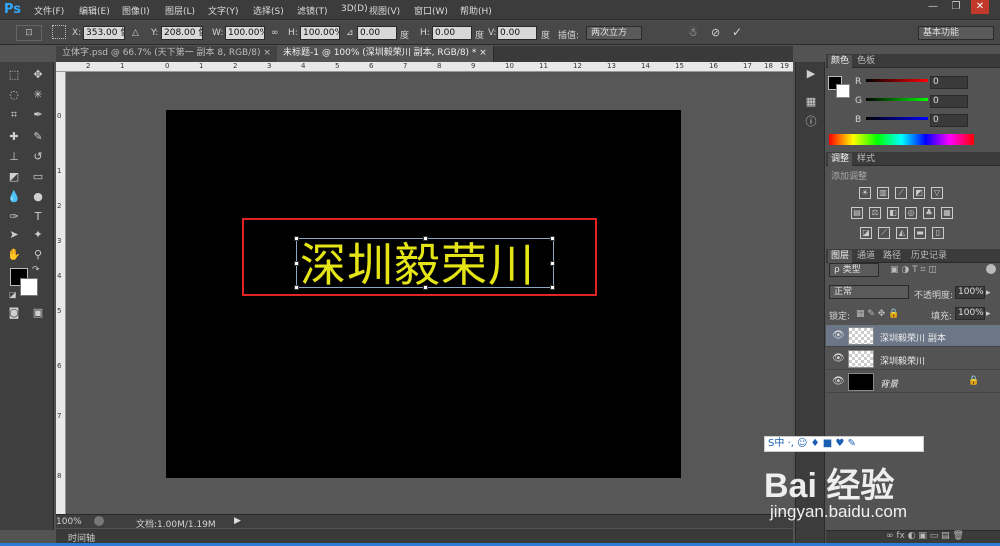  I want to click on menu-filter: 滤镜(T), so click(312, 10).